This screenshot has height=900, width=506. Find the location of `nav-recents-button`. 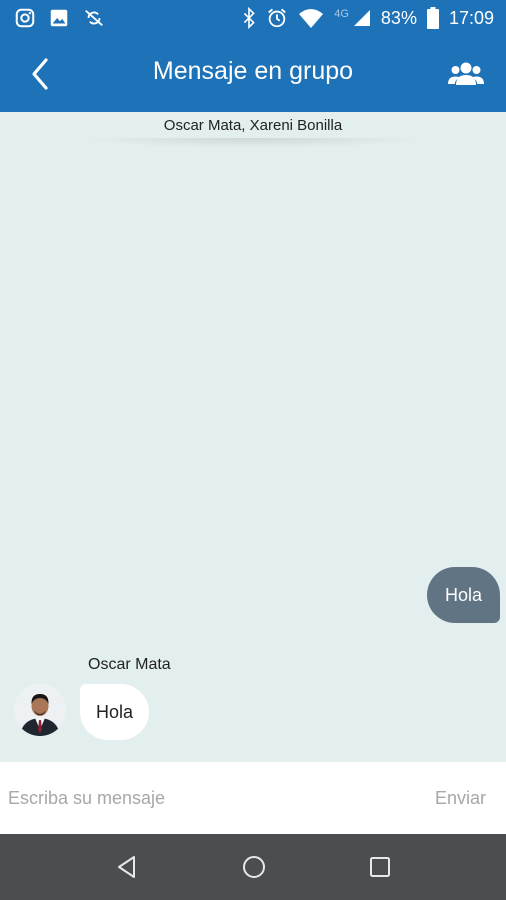

nav-recents-button is located at coordinates (380, 867).